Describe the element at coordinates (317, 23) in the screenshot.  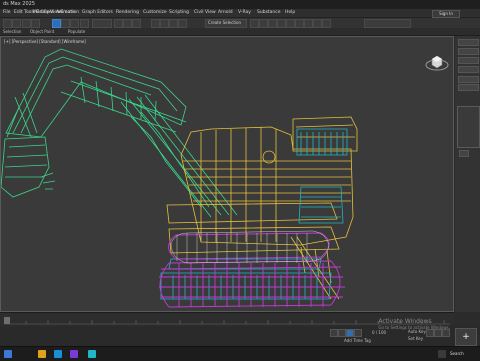
I see `render-frame-icon` at that location.